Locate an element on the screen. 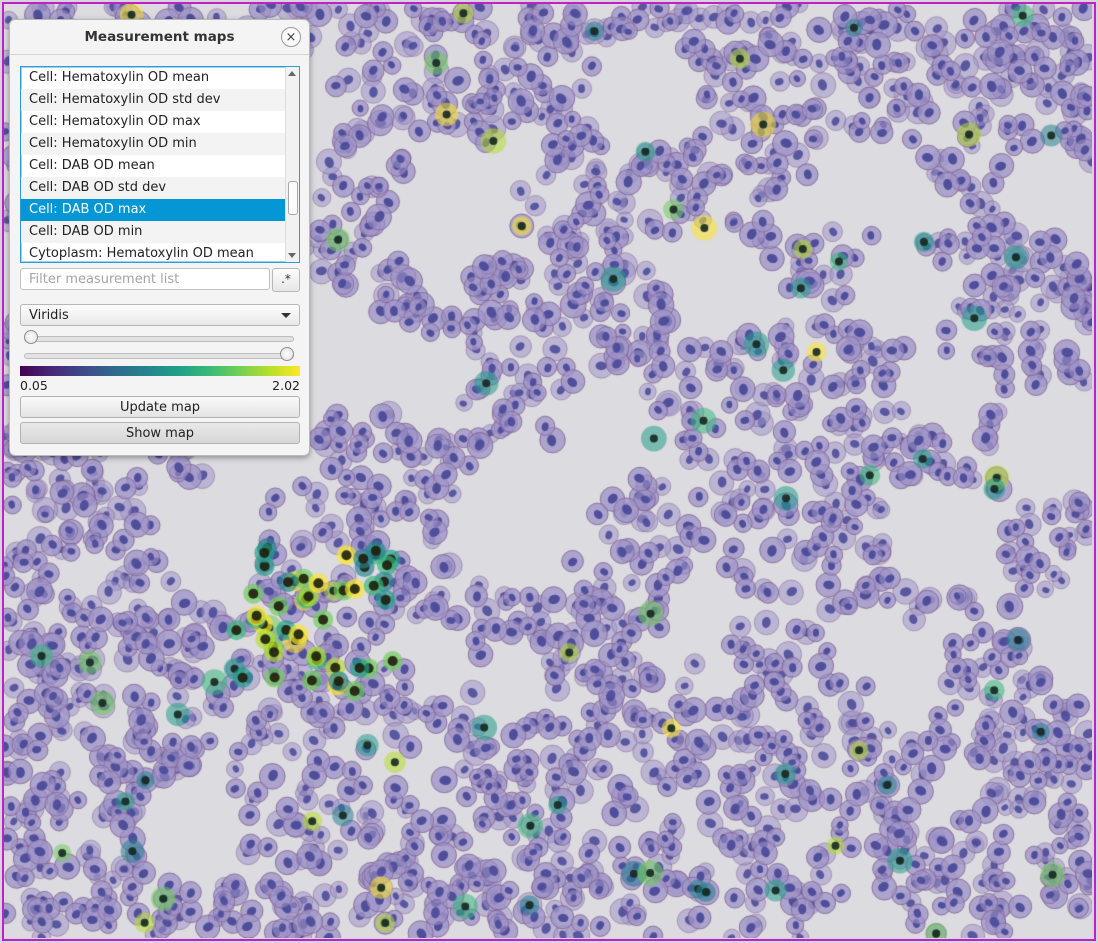  measurement-list-item: Cell: Hematoxylin OD max is located at coordinates (160, 122).